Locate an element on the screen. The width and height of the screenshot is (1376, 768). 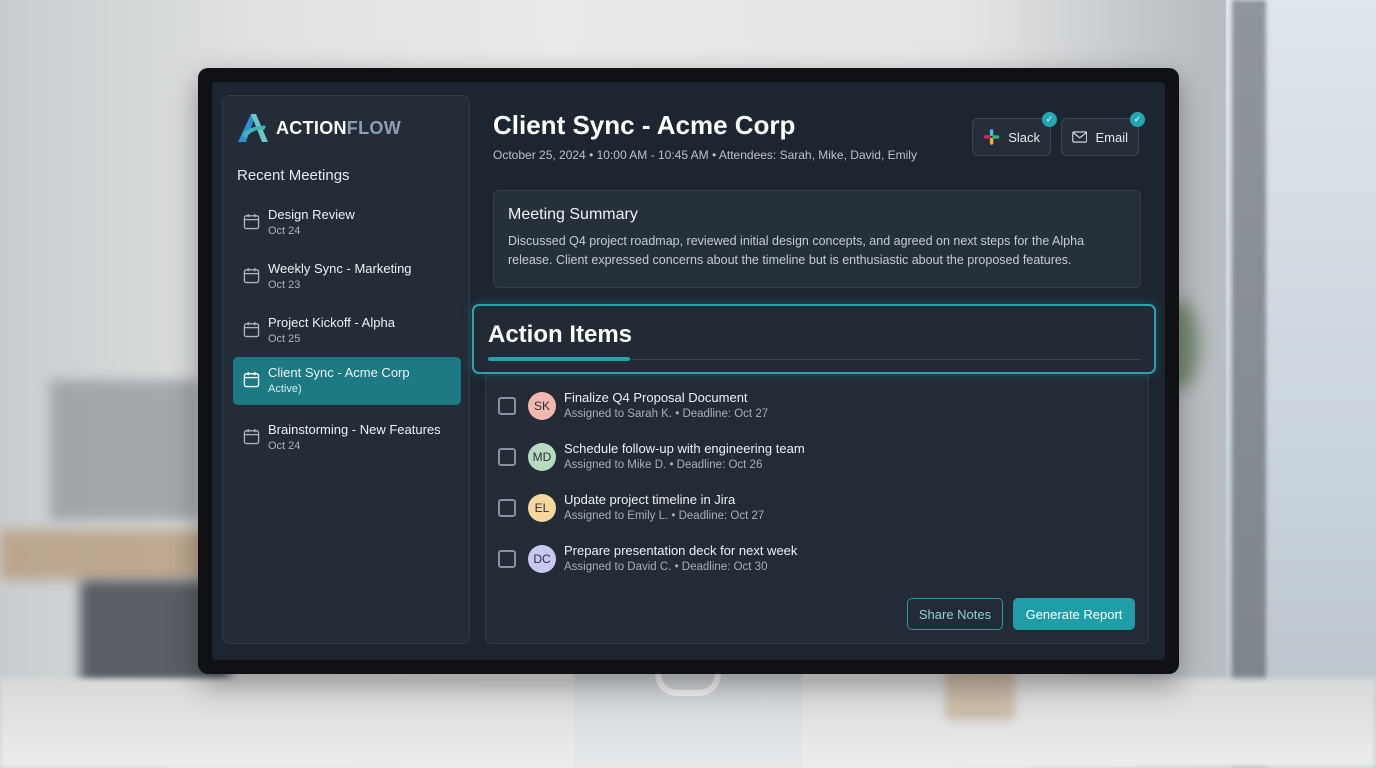
sidebar-item-status: Active) is located at coordinates (285, 389).